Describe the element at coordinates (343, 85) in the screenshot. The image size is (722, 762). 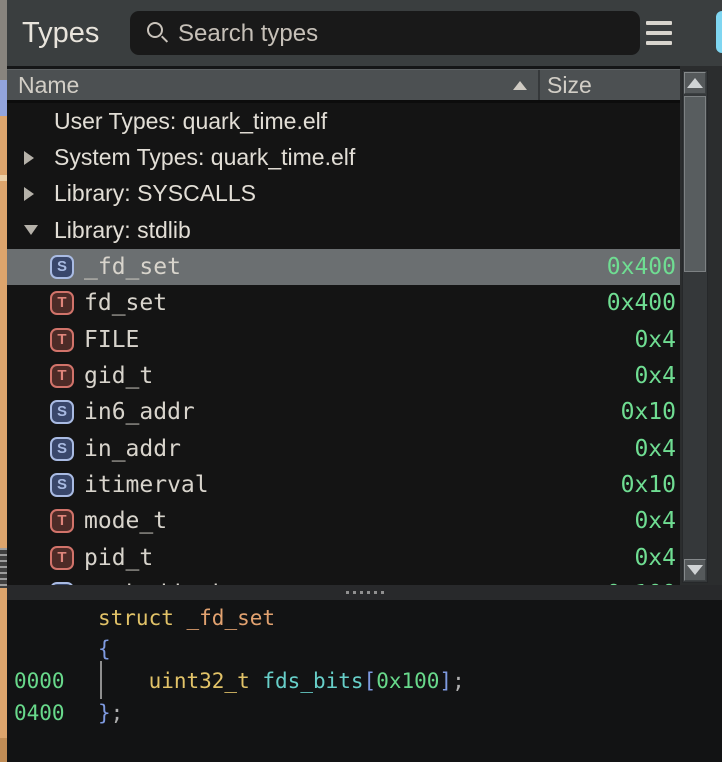
I see `column-header-row: Name Size` at that location.